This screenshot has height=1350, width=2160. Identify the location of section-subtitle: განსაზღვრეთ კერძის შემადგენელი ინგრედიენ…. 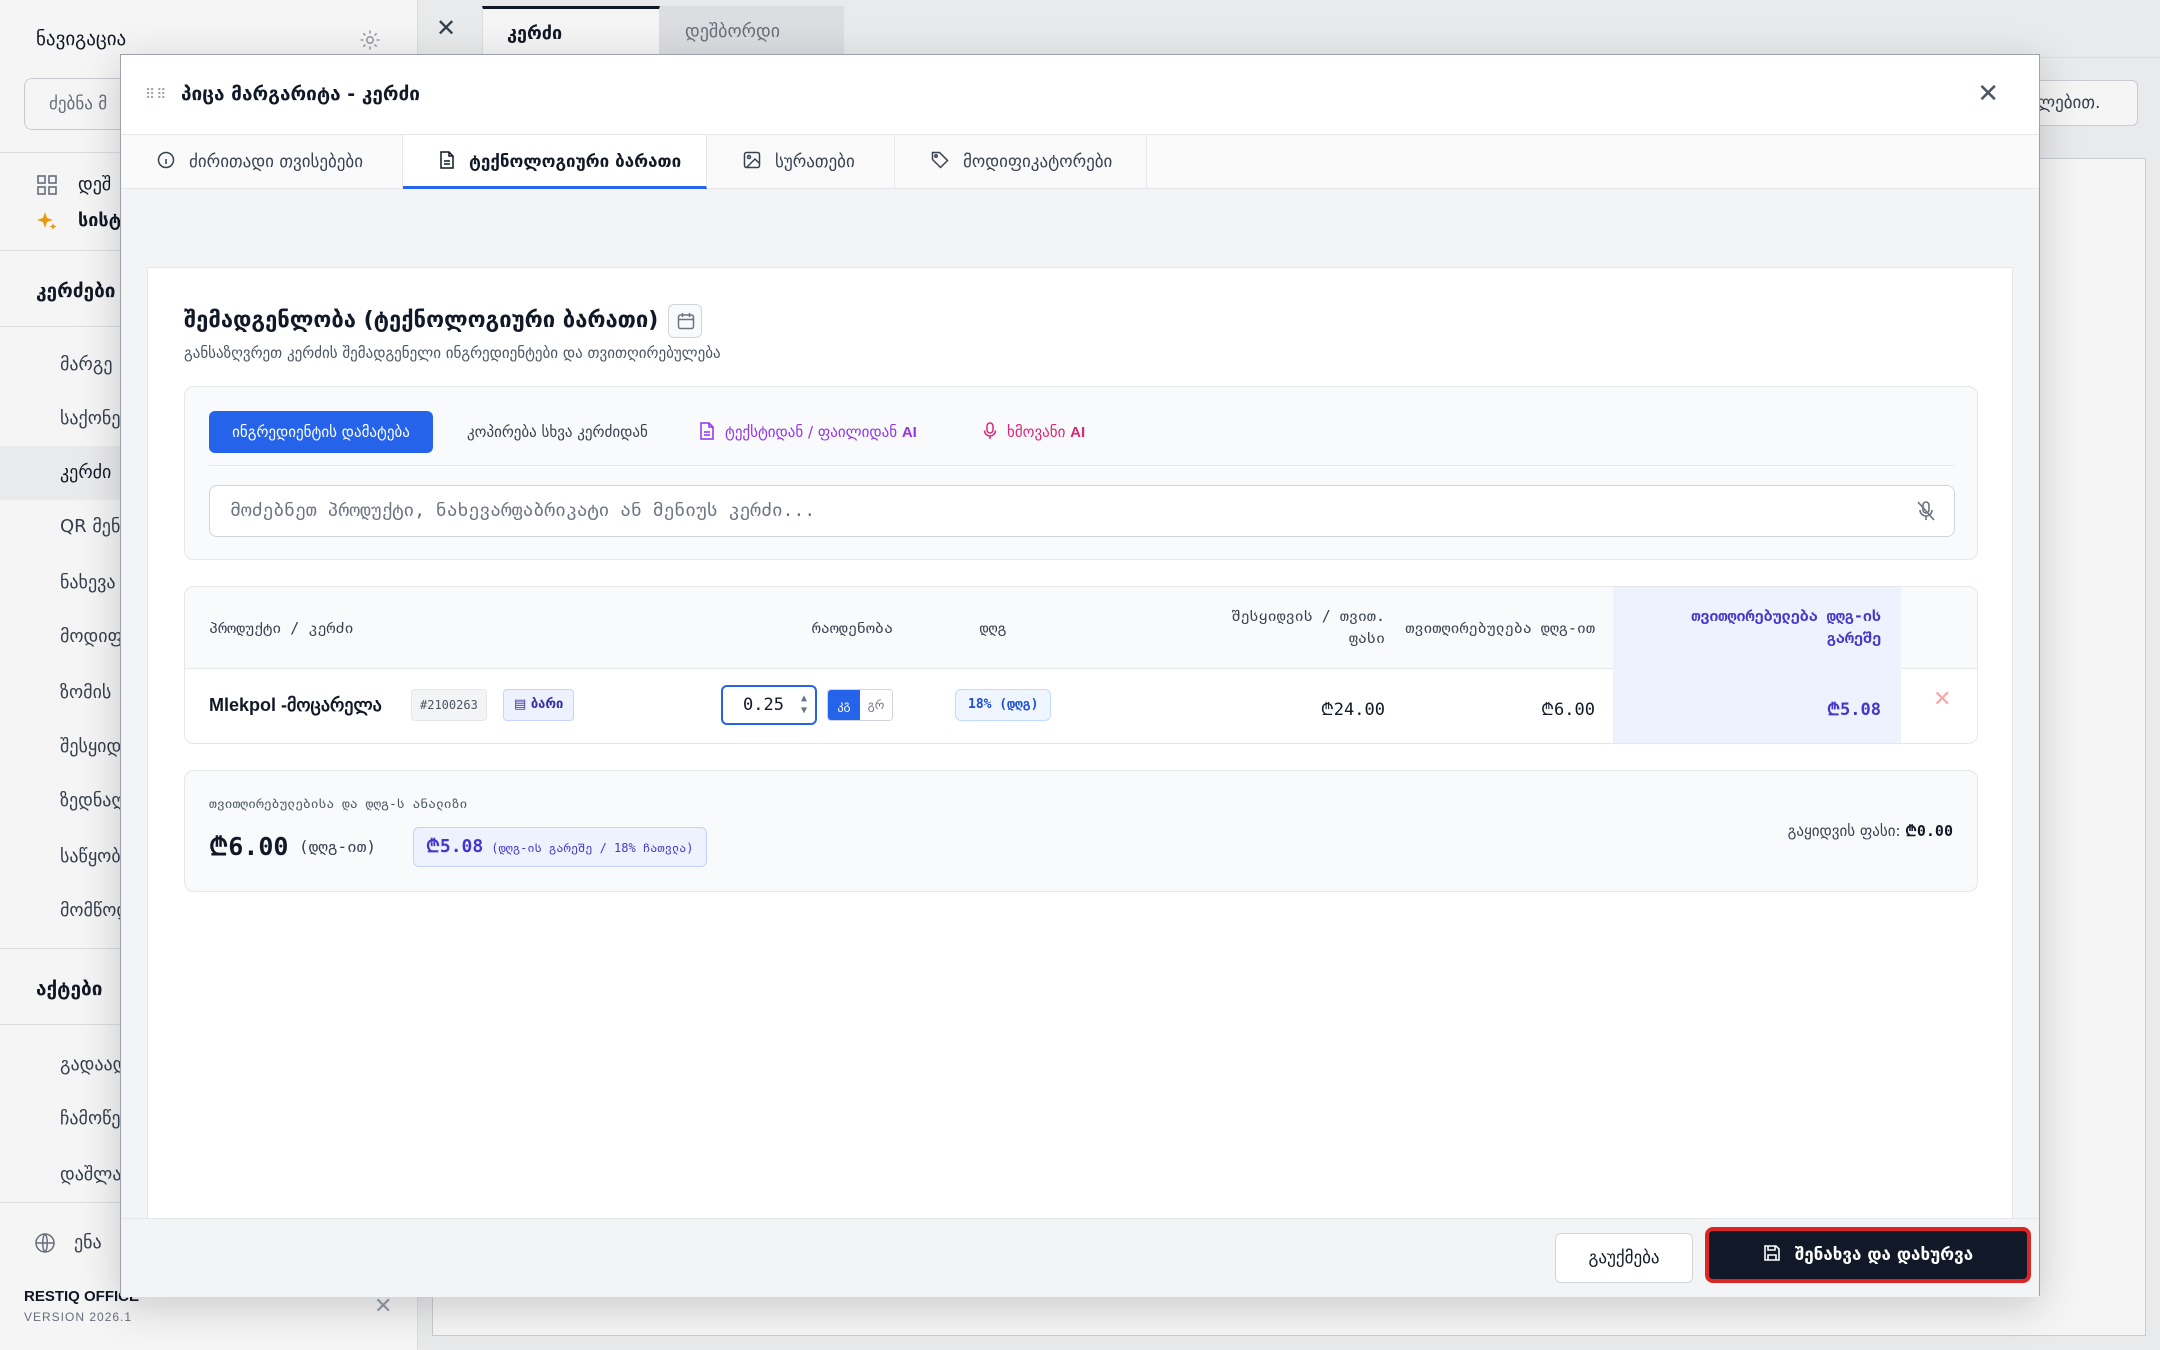
(452, 353).